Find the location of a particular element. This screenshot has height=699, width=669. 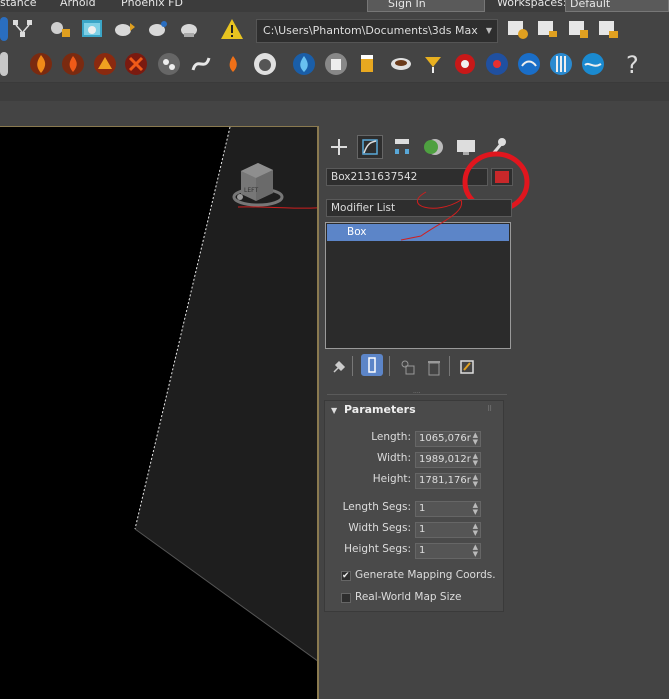

render-setup-icon is located at coordinates (60, 29).